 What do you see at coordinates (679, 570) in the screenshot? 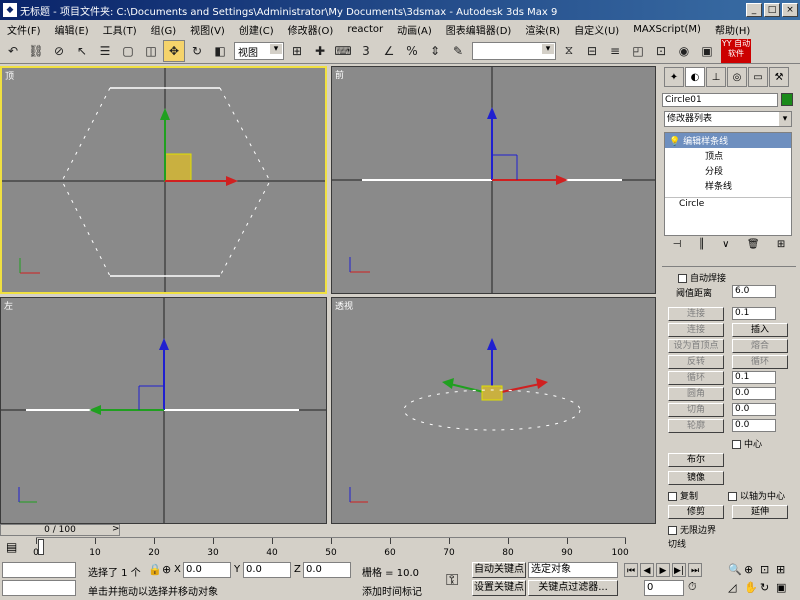
I see `next-frame-icon: ▶|` at bounding box center [679, 570].